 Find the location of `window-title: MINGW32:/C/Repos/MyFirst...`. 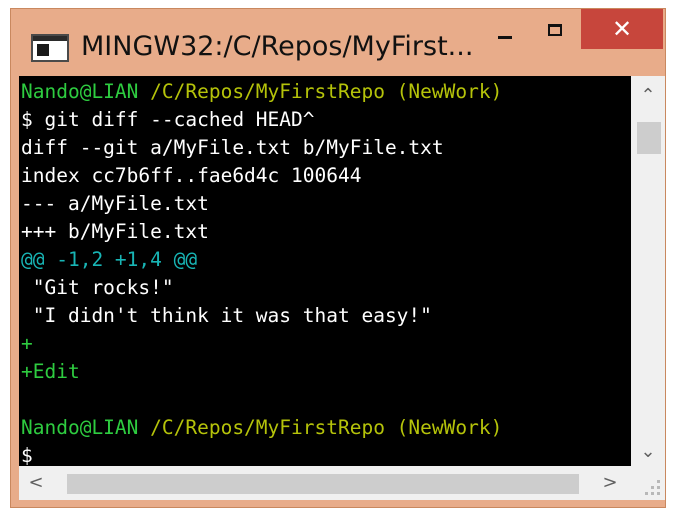

window-title: MINGW32:/C/Repos/MyFirst... is located at coordinates (277, 46).